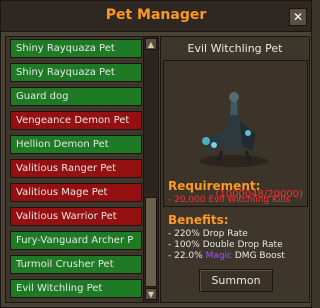 The height and width of the screenshot is (308, 320). What do you see at coordinates (236, 280) in the screenshot?
I see `summon-button: Summon` at bounding box center [236, 280].